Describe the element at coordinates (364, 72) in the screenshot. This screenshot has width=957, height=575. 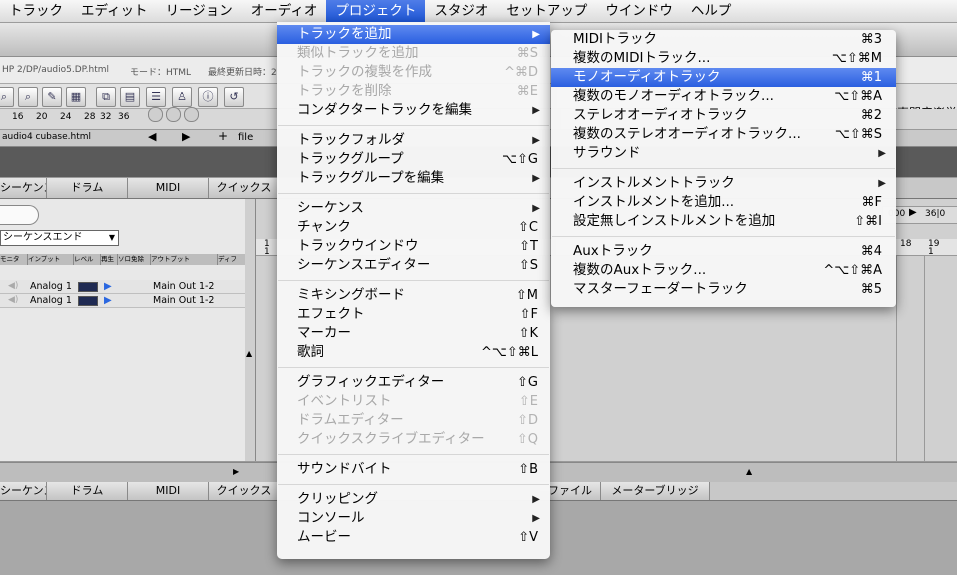
I see `menu-item-label: トラックの複製を作成` at that location.